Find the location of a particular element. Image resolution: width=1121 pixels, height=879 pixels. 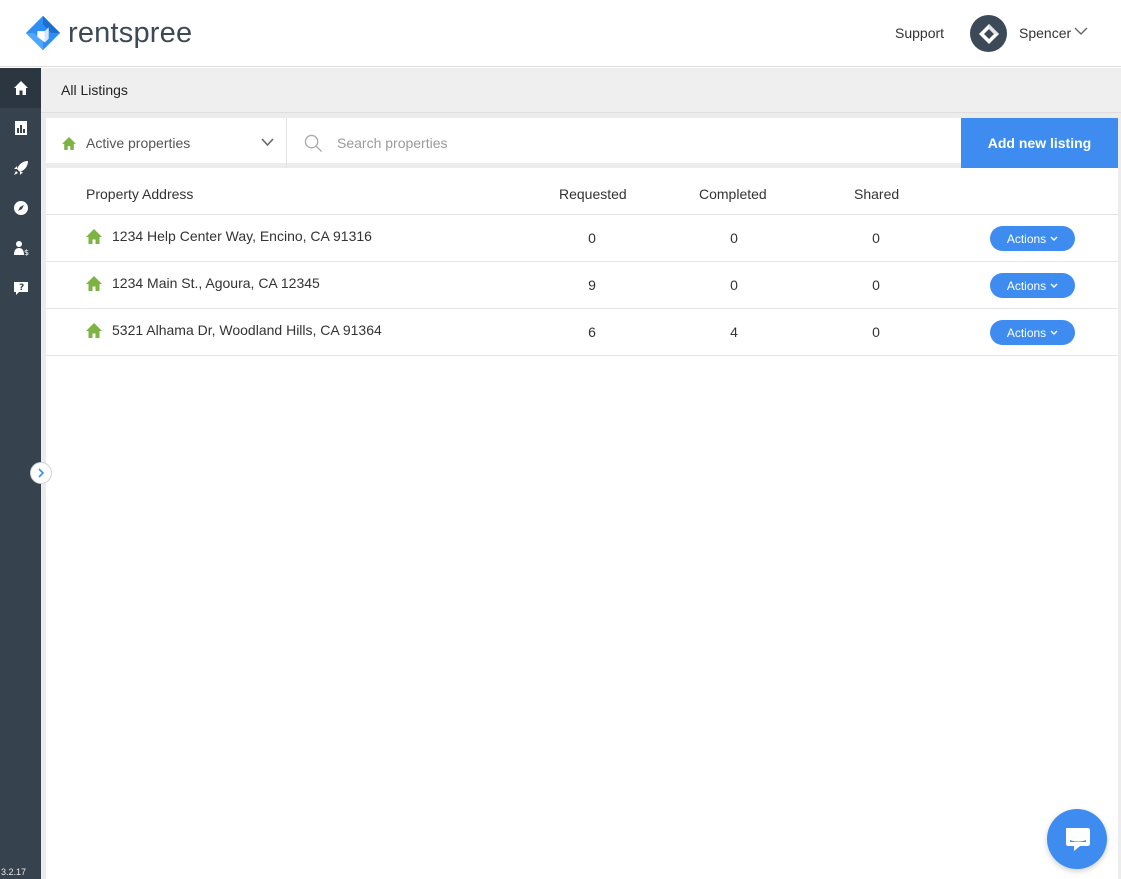

property-address: 5321 Alhama Dr, Woodland Hills, CA 91364 is located at coordinates (247, 330).